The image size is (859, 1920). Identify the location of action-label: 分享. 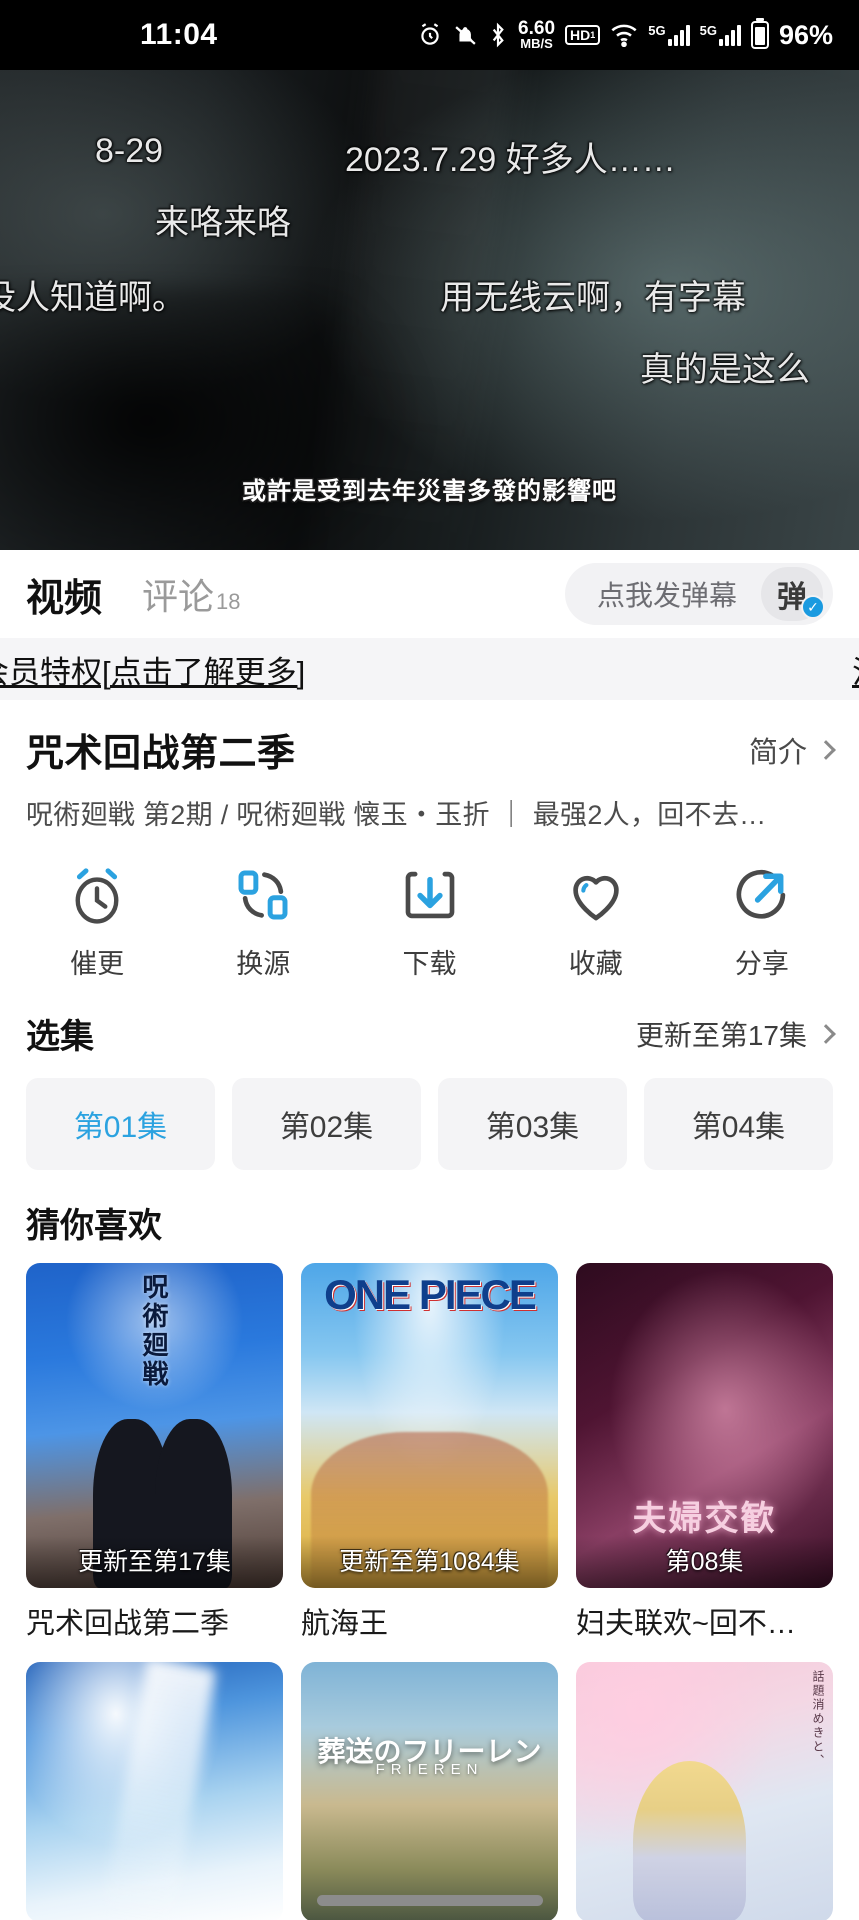
(761, 964).